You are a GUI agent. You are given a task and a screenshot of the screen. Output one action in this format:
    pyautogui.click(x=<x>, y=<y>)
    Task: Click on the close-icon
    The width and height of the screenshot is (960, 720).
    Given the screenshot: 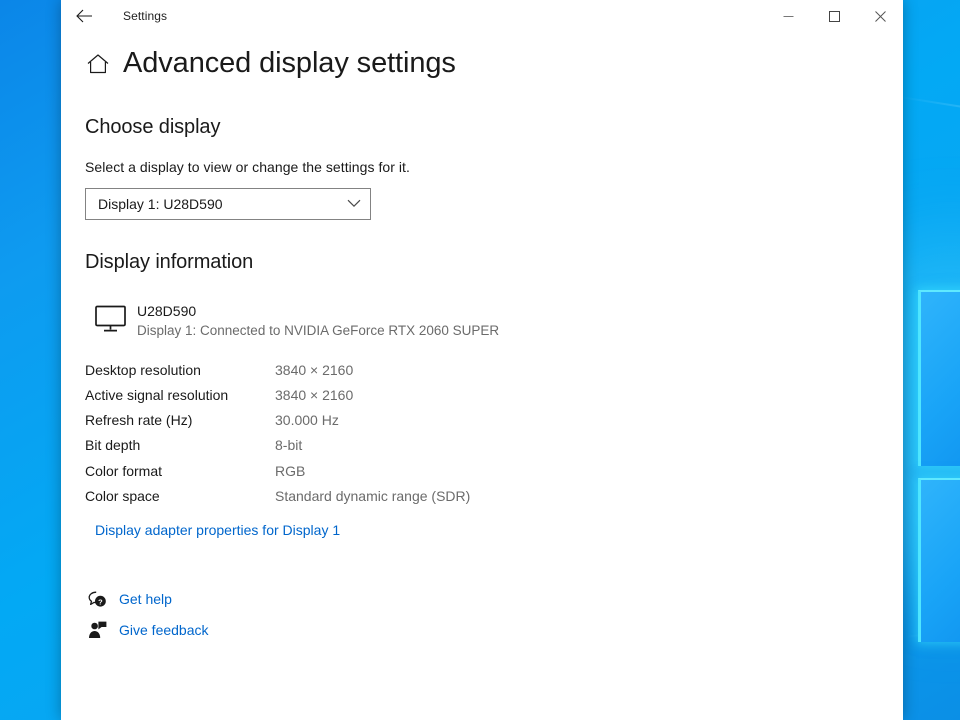 What is the action you would take?
    pyautogui.click(x=880, y=16)
    